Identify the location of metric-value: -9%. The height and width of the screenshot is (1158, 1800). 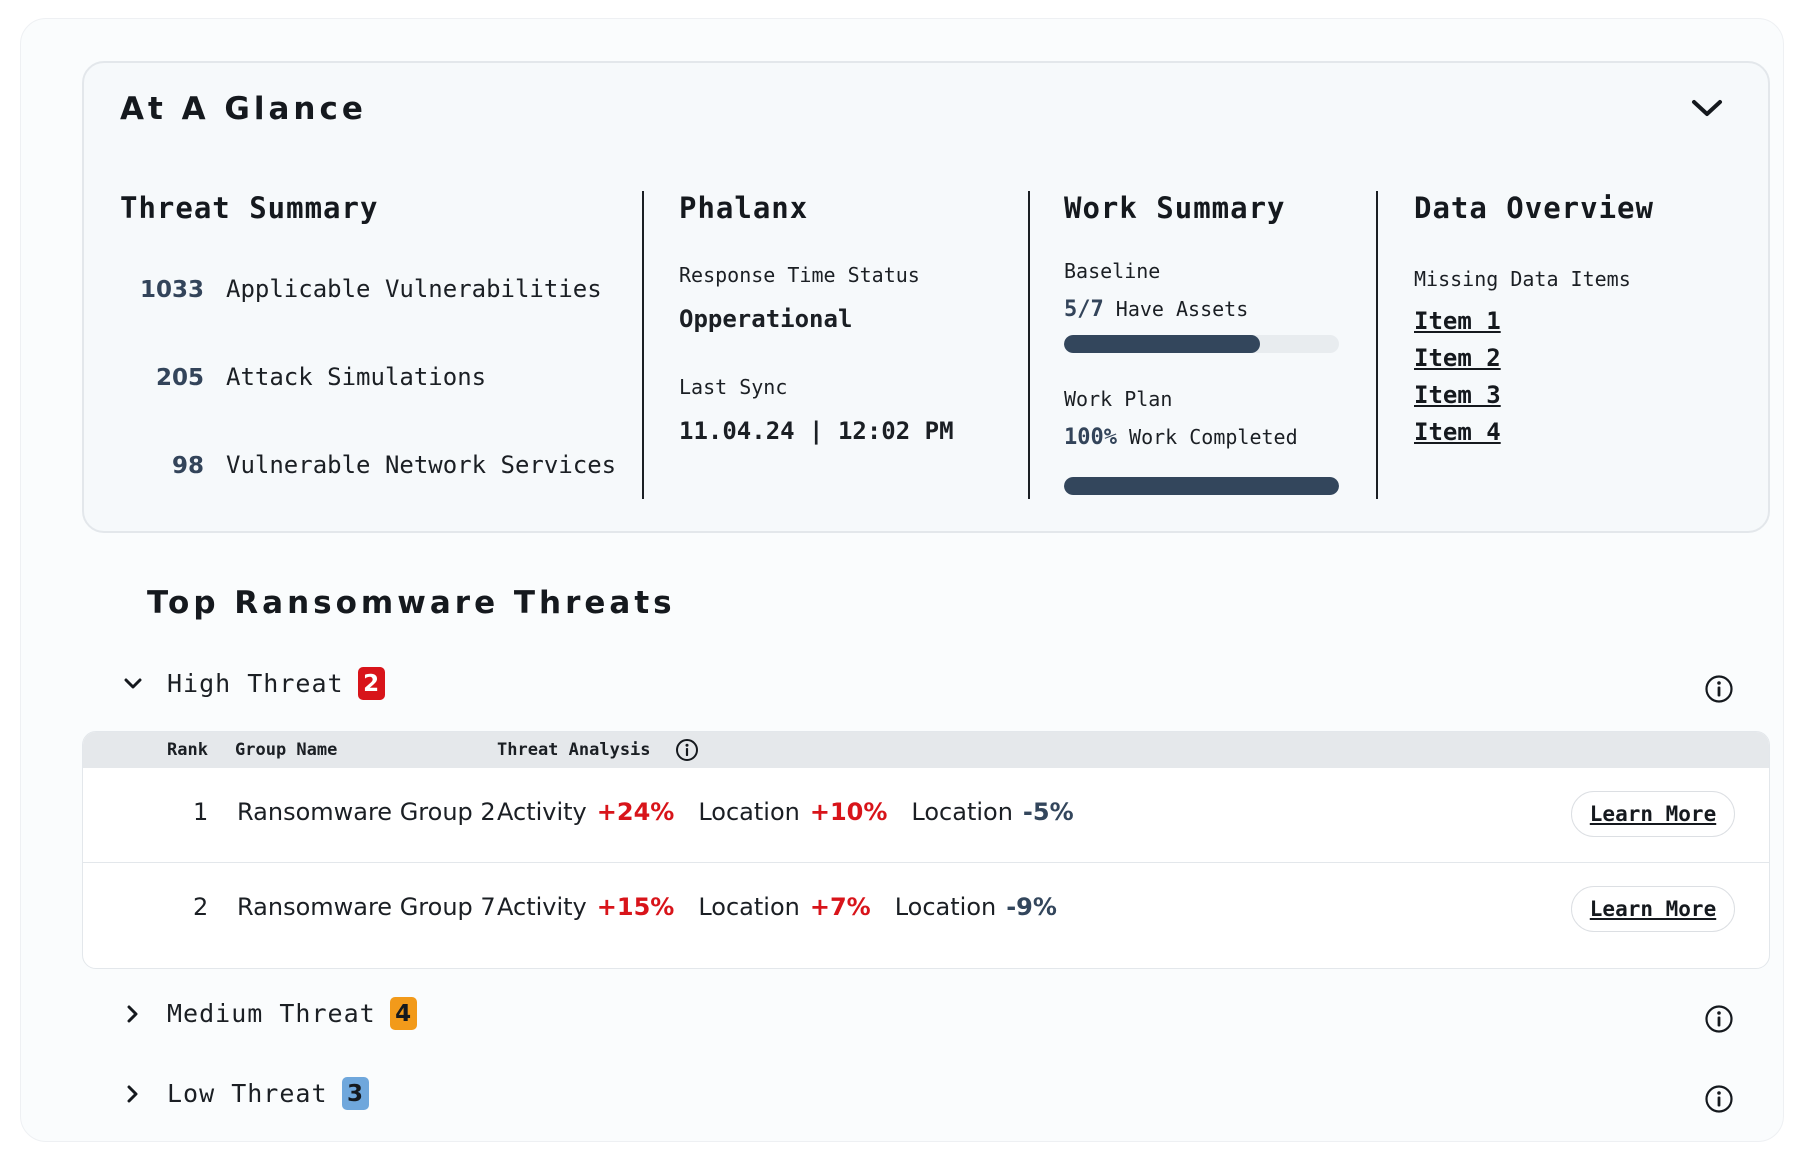
(1031, 907).